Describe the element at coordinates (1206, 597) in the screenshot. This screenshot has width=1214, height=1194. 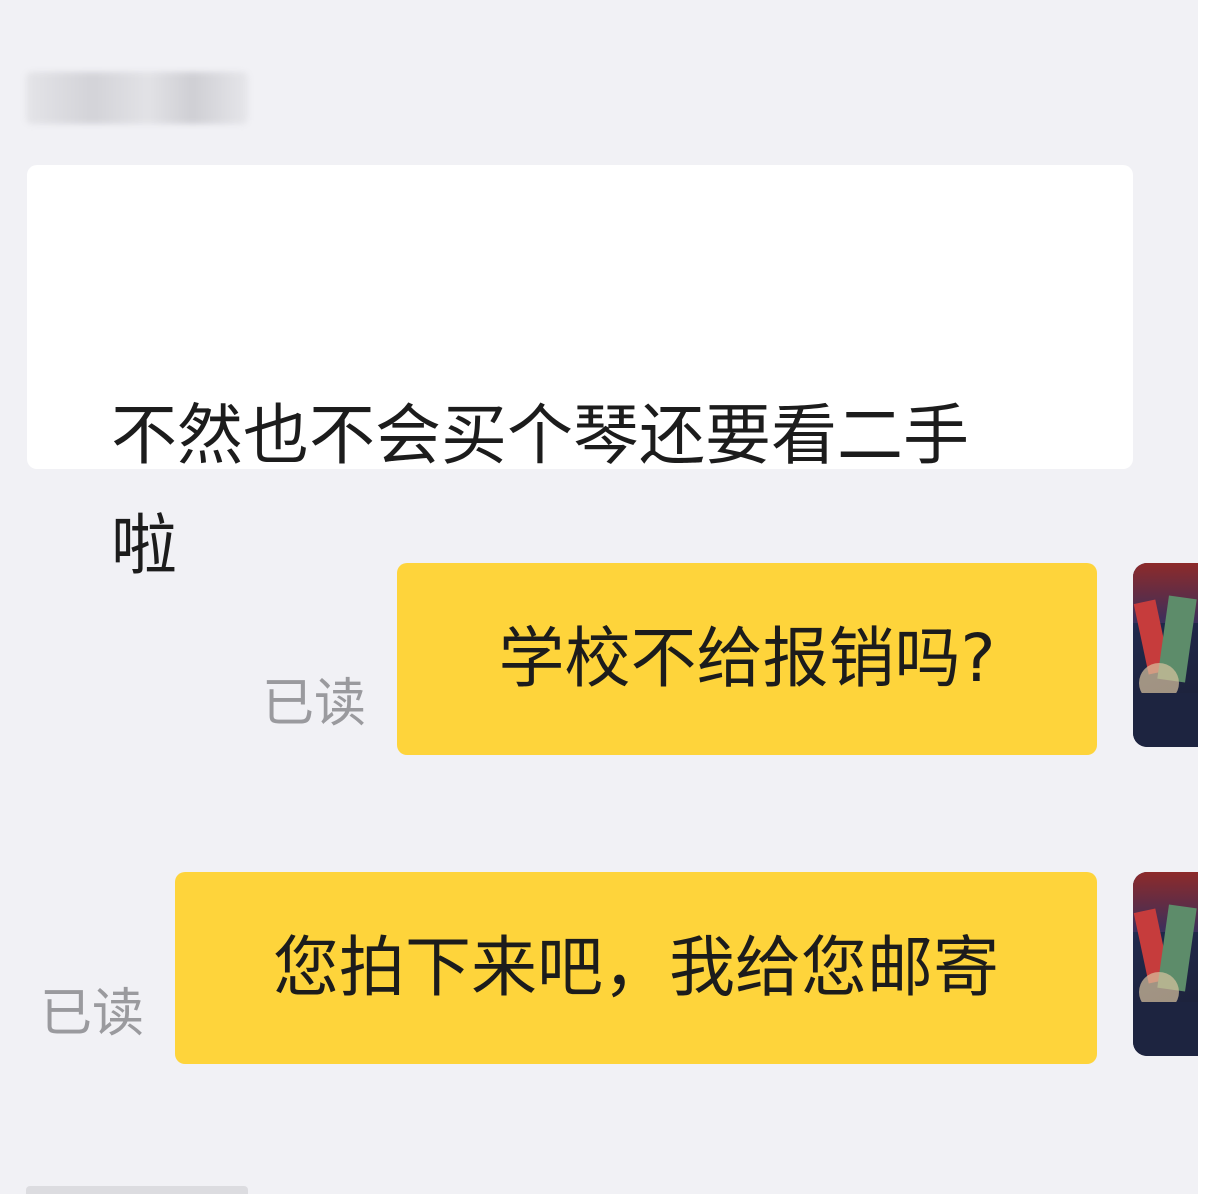
I see `screen-edge` at that location.